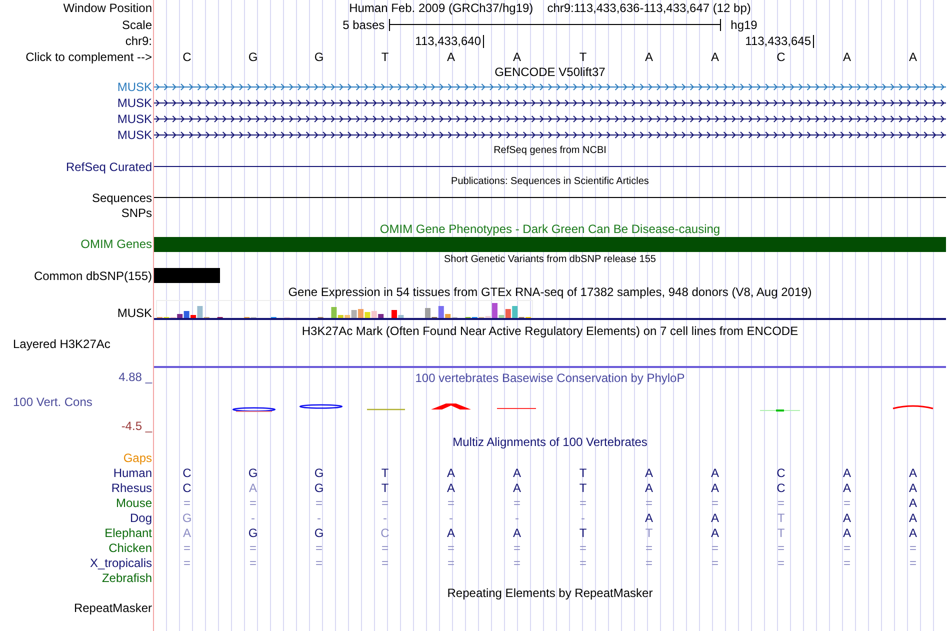 This screenshot has width=950, height=631. Describe the element at coordinates (441, 8) in the screenshot. I see `genome-assembly: Human Feb. 2009 (GRCh37/hg19)` at that location.